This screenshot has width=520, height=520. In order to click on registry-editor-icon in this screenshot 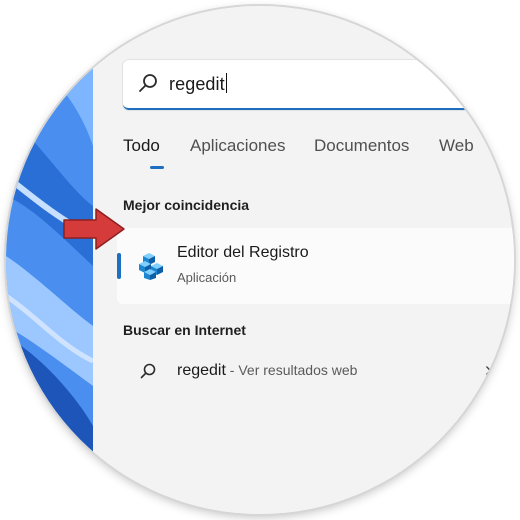, I will do `click(151, 266)`.